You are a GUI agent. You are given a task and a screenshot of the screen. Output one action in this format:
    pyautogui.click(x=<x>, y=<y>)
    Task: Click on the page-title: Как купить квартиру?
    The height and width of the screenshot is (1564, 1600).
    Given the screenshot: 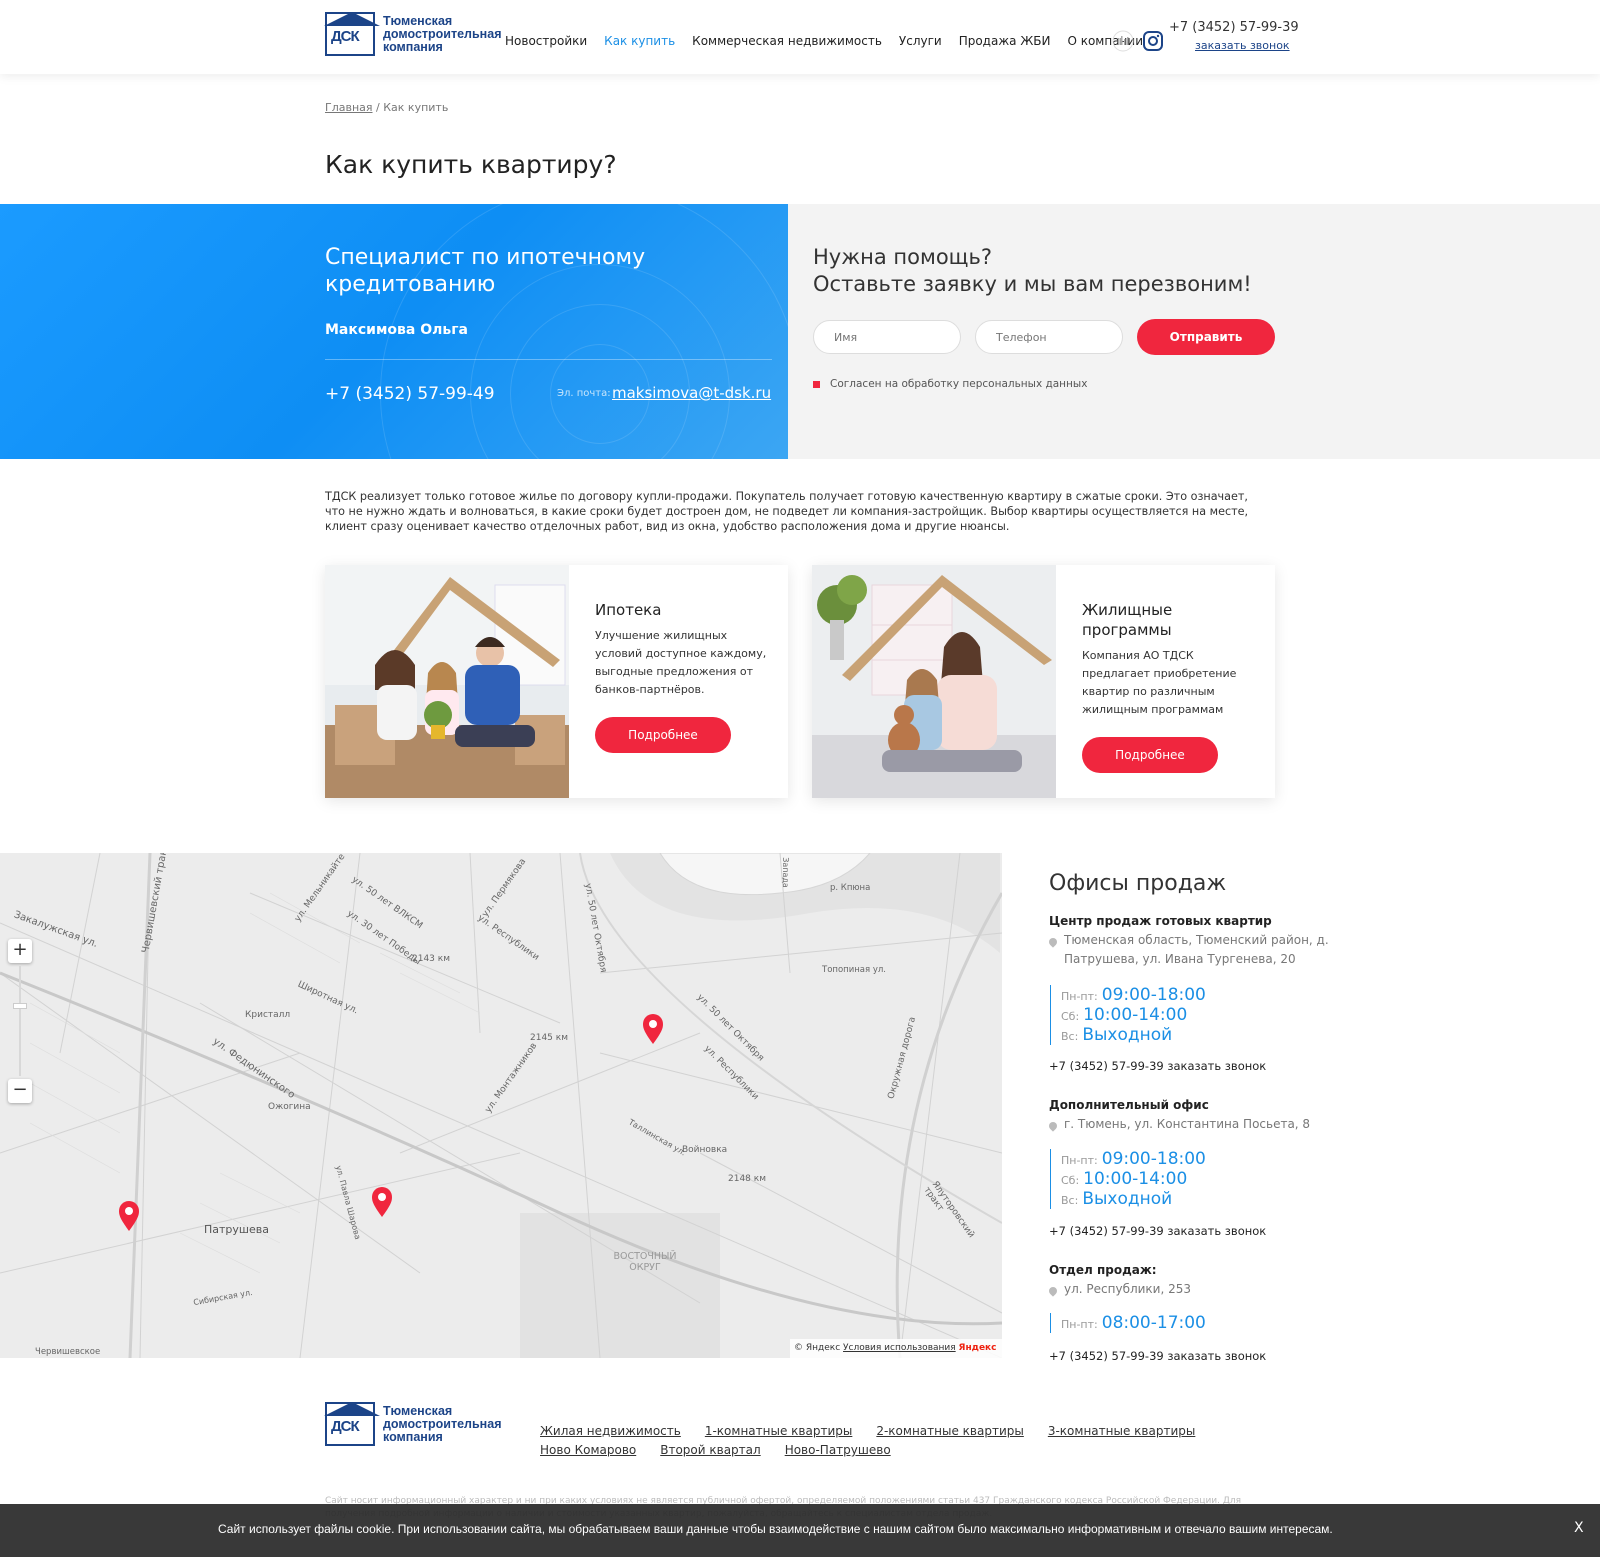 What is the action you would take?
    pyautogui.click(x=471, y=164)
    